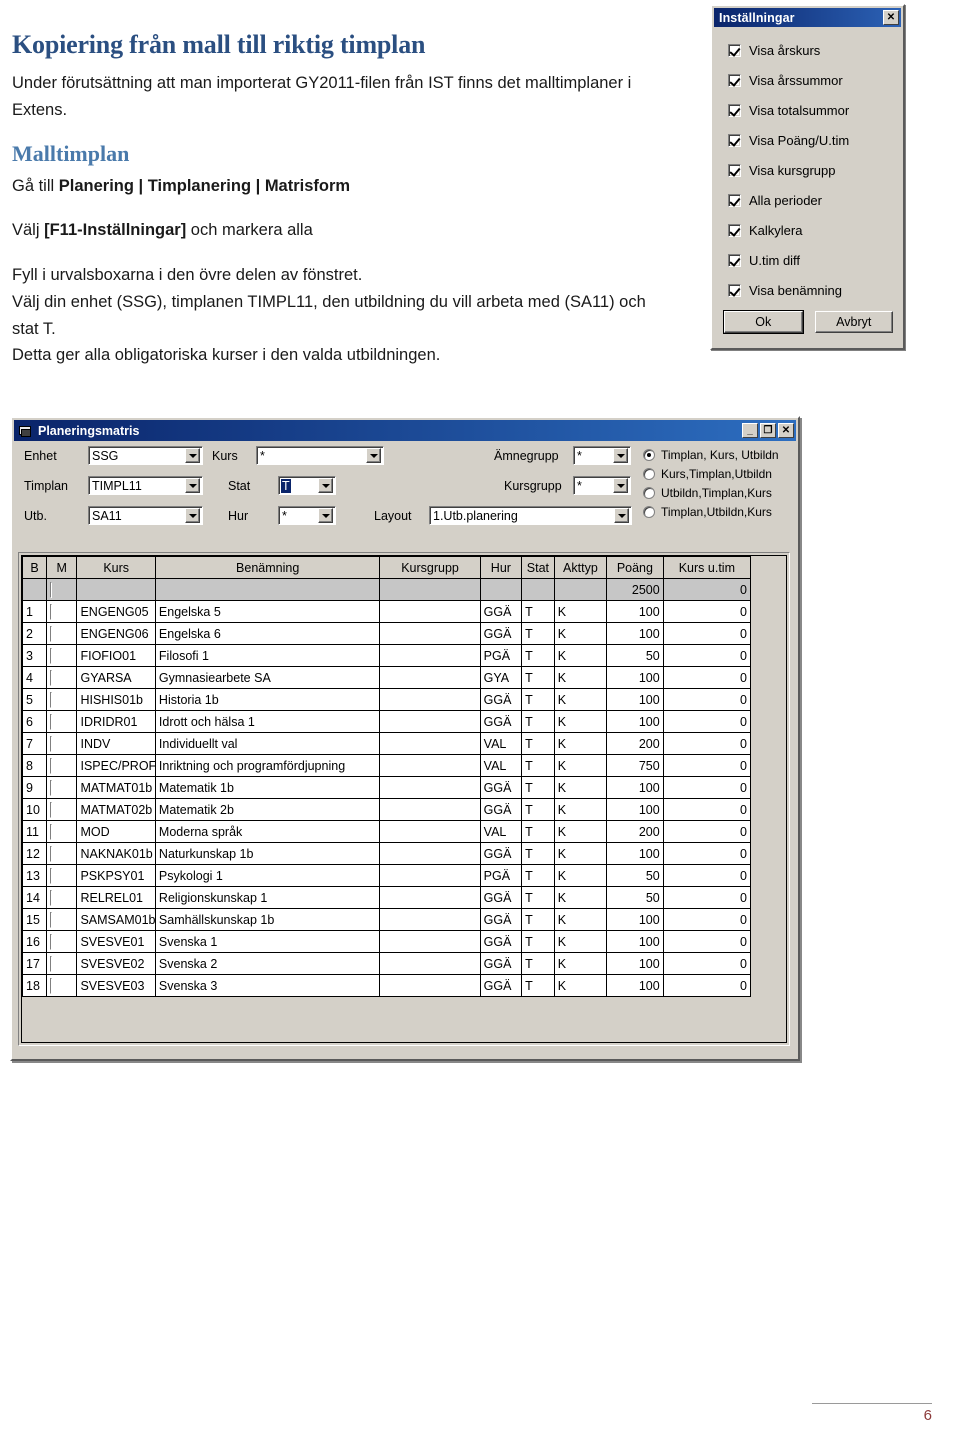  Describe the element at coordinates (635, 897) in the screenshot. I see `cell-poang: 50` at that location.